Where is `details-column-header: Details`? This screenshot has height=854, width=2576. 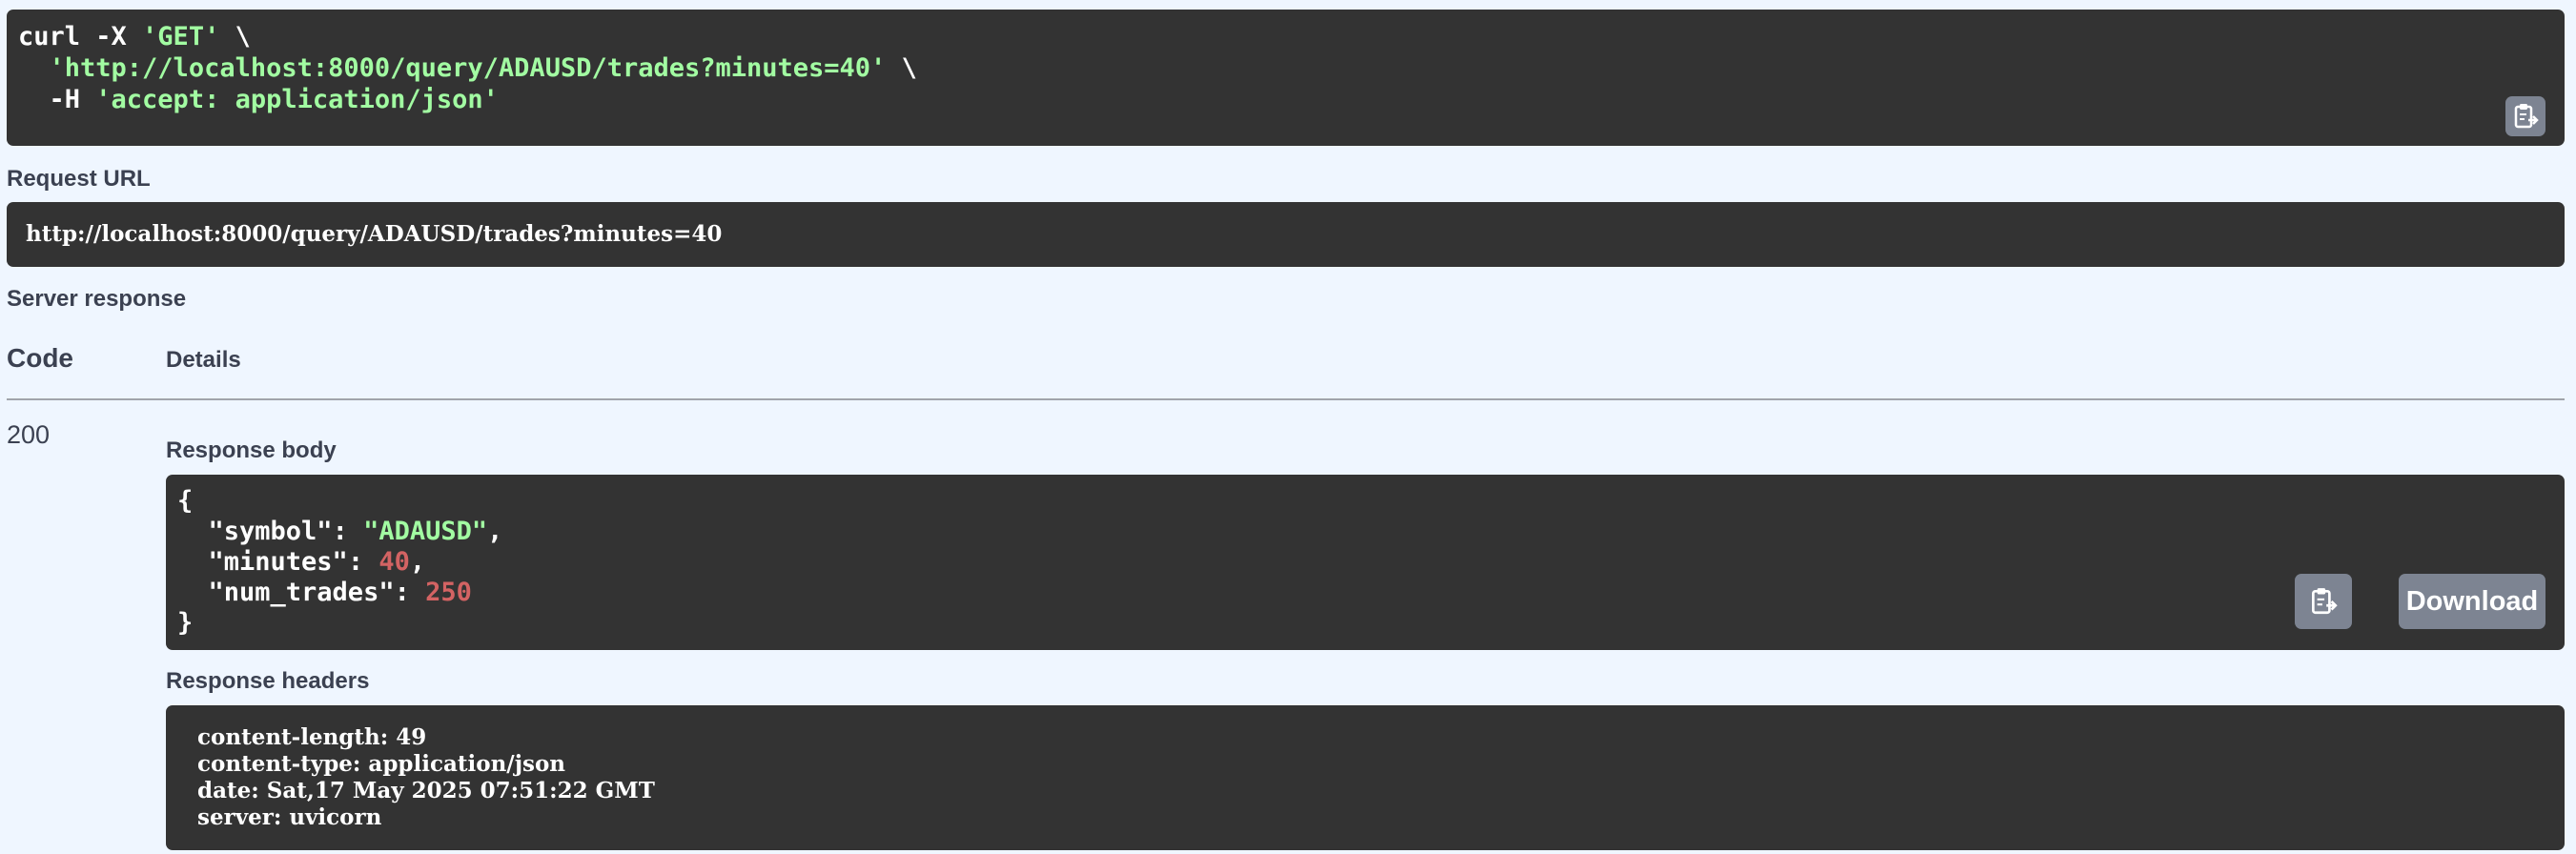 details-column-header: Details is located at coordinates (204, 360).